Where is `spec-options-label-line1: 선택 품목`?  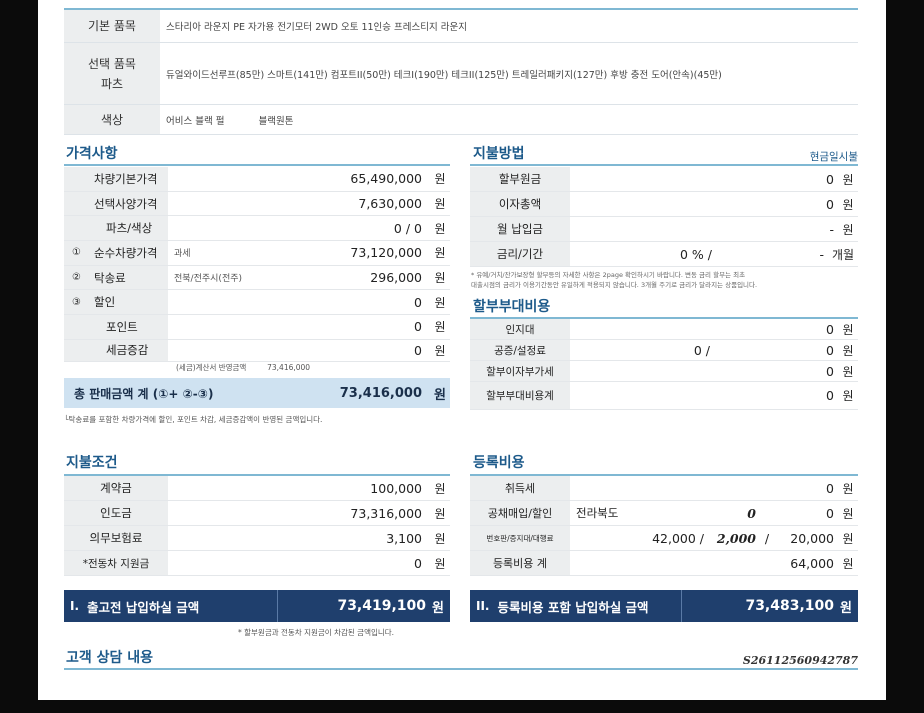
spec-options-label-line1: 선택 품목 is located at coordinates (112, 63).